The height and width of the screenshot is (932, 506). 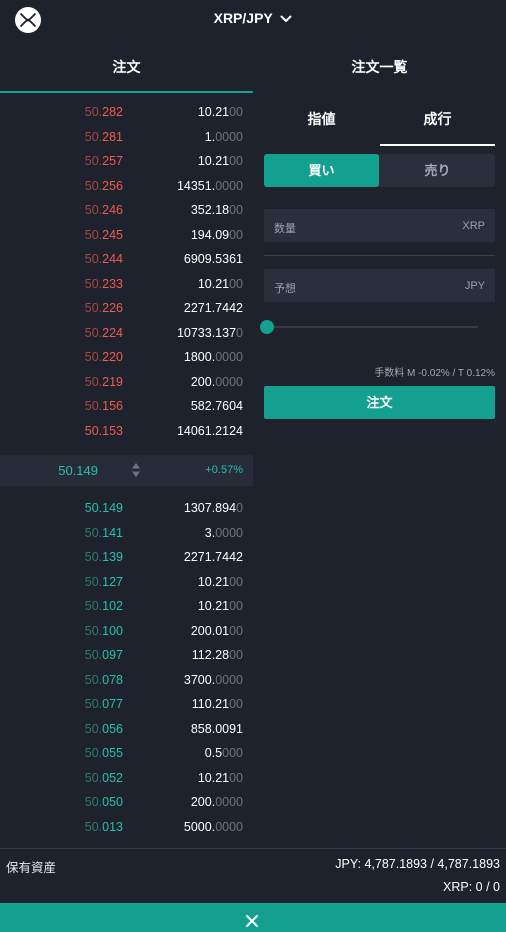 I want to click on close-bar, so click(x=253, y=917).